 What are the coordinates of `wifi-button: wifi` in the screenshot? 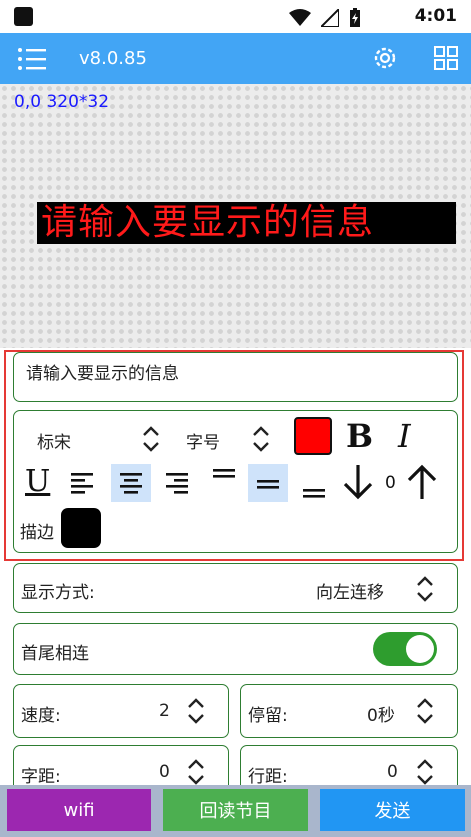 It's located at (79, 810).